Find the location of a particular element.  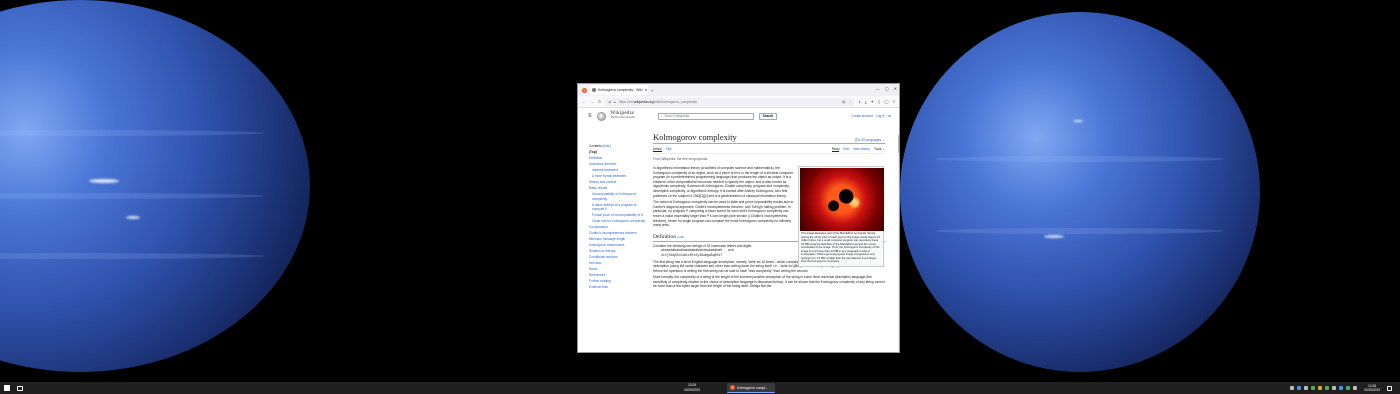

toc-item: See also is located at coordinates (617, 263).